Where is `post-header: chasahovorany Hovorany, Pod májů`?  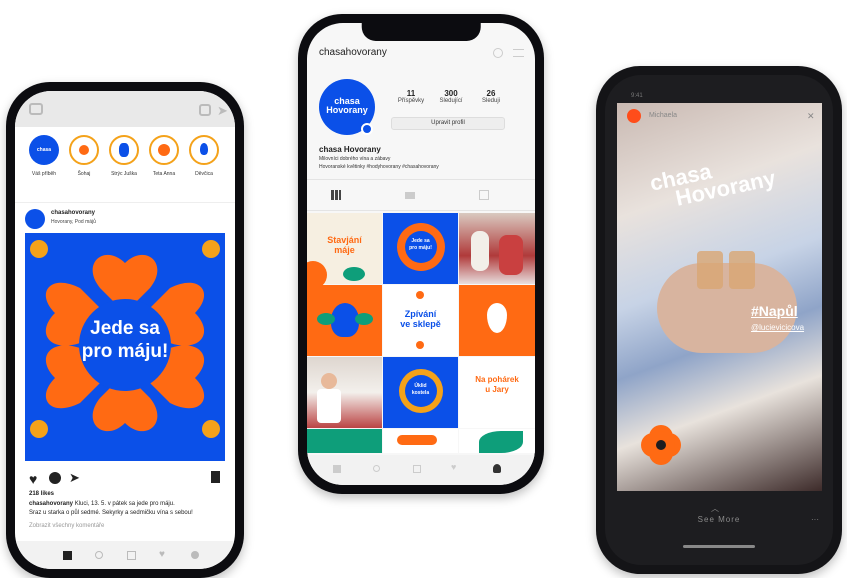 post-header: chasahovorany Hovorany, Pod májů is located at coordinates (125, 218).